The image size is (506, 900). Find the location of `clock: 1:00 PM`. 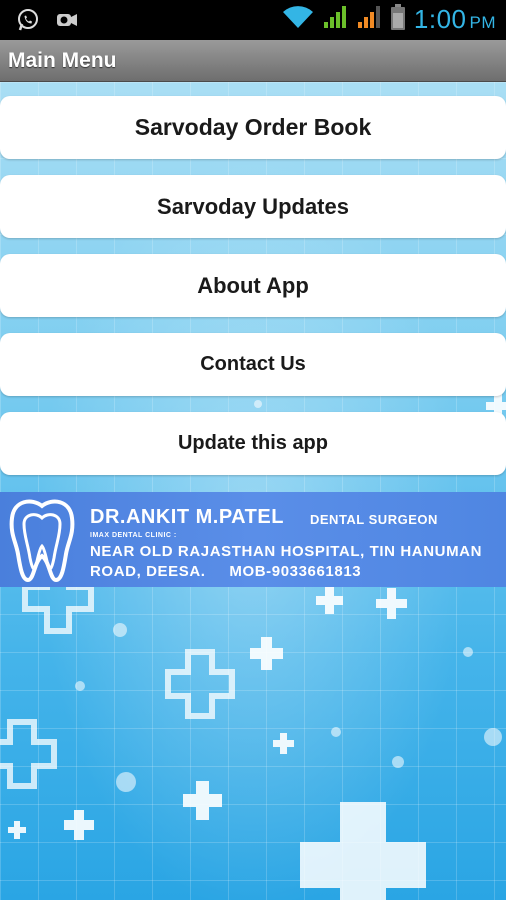

clock: 1:00 PM is located at coordinates (455, 19).